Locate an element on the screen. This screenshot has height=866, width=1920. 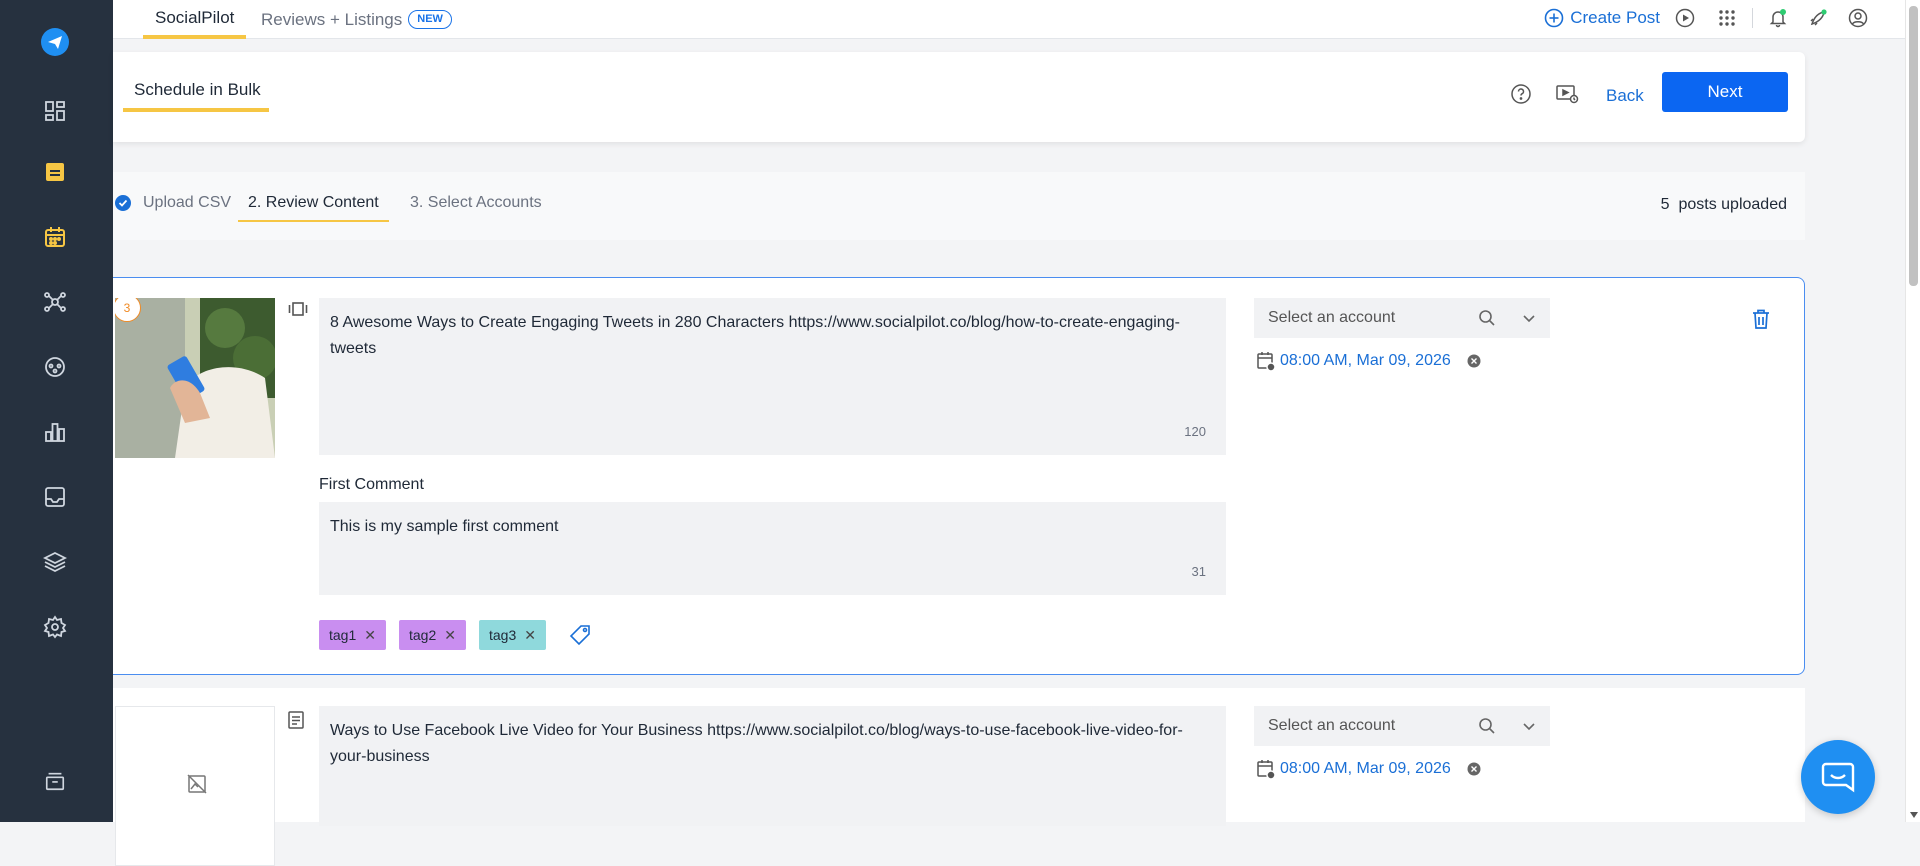
step-review-content: 2. Review Content is located at coordinates (313, 208).